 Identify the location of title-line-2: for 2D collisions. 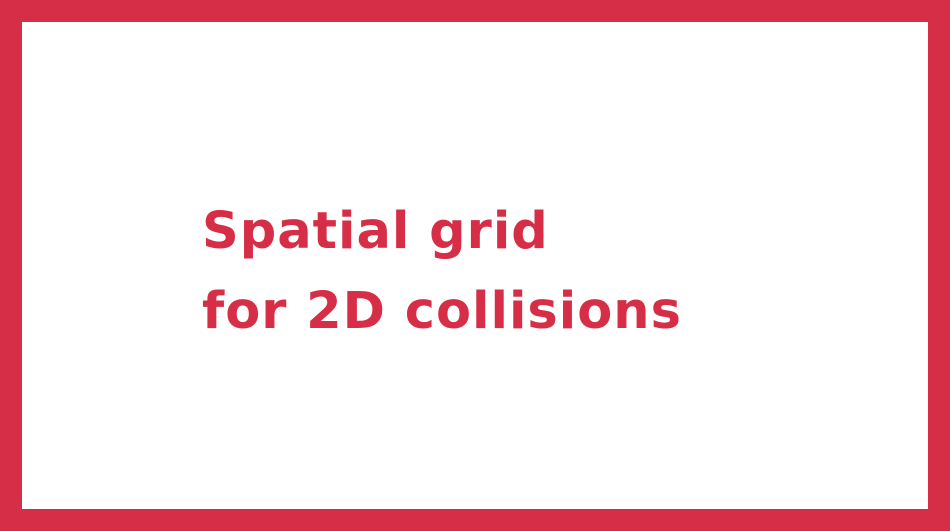
(442, 311).